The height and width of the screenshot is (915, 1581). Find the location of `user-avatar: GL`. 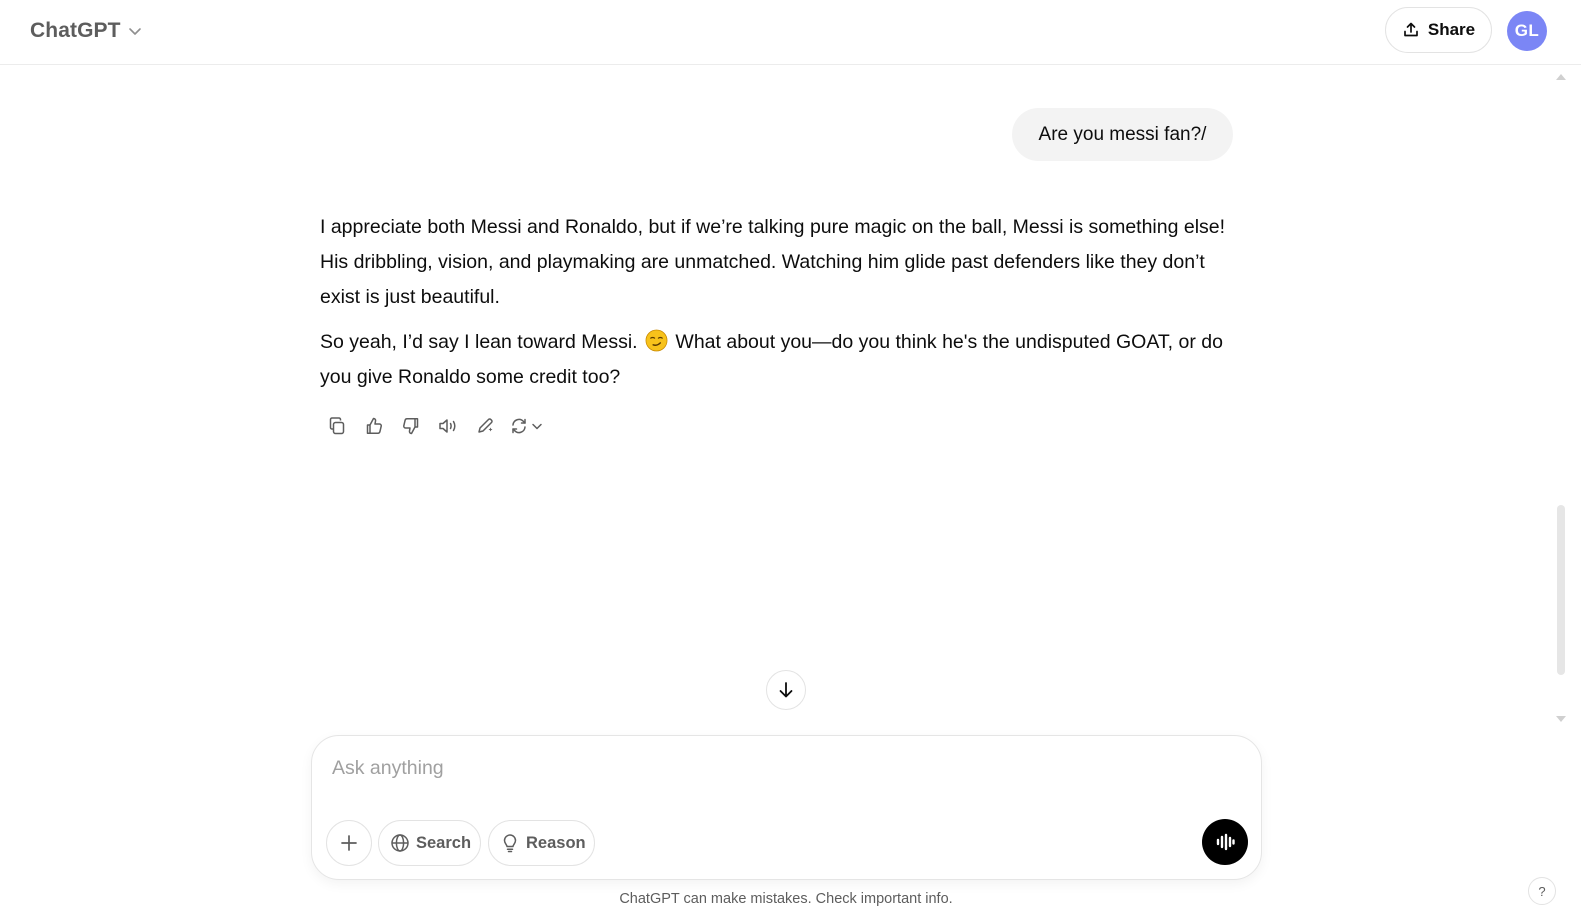

user-avatar: GL is located at coordinates (1527, 31).